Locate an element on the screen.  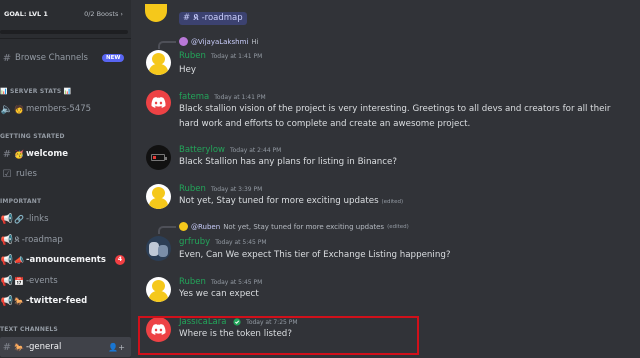
sidebar-item-events: 📢 📅 -events is located at coordinates (65, 281).